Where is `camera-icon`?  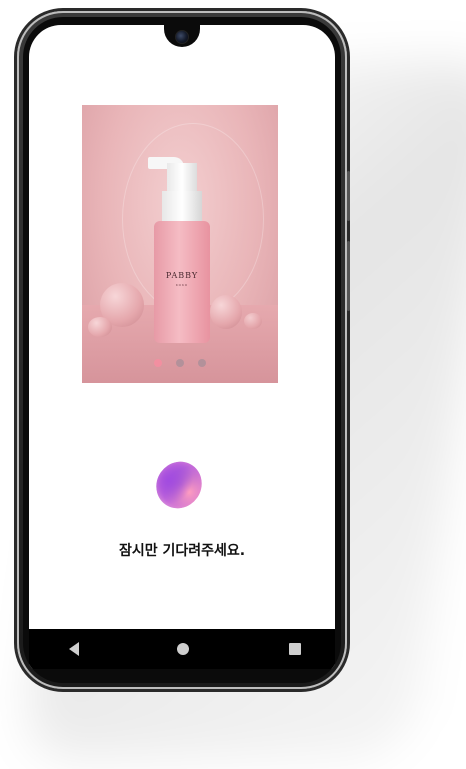
camera-icon is located at coordinates (182, 37).